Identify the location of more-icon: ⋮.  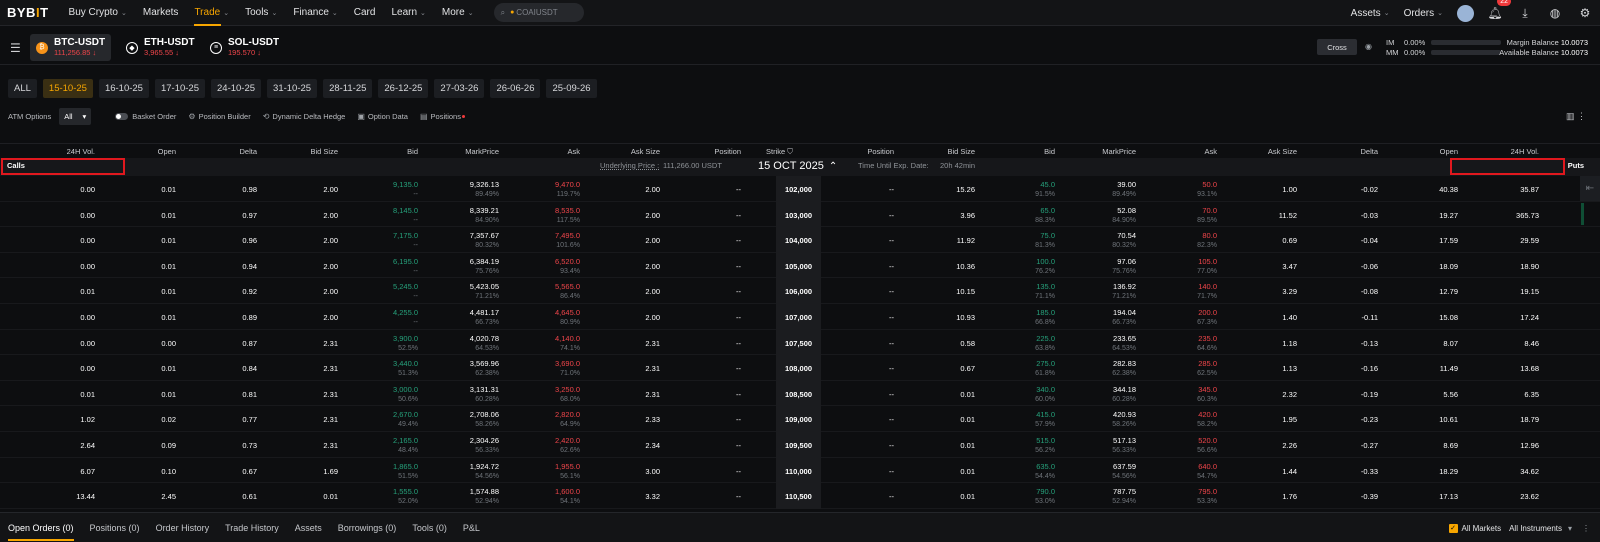
(1586, 528).